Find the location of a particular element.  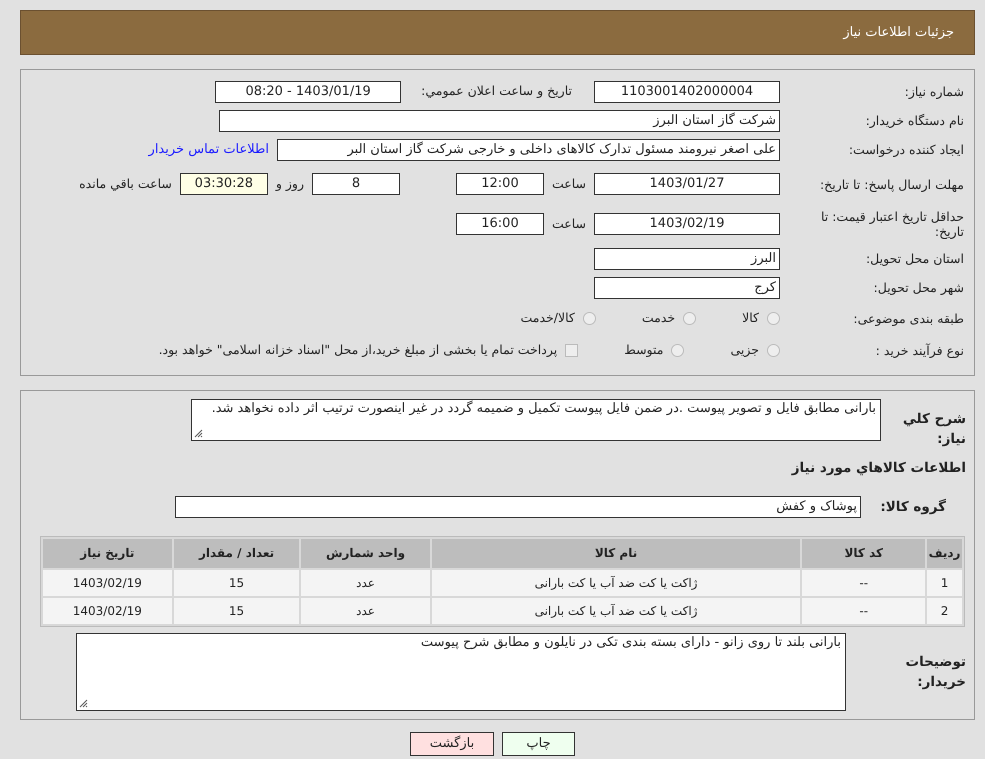

section-heading: اطلاعات کالاهاي مورد نیاز is located at coordinates (878, 468).